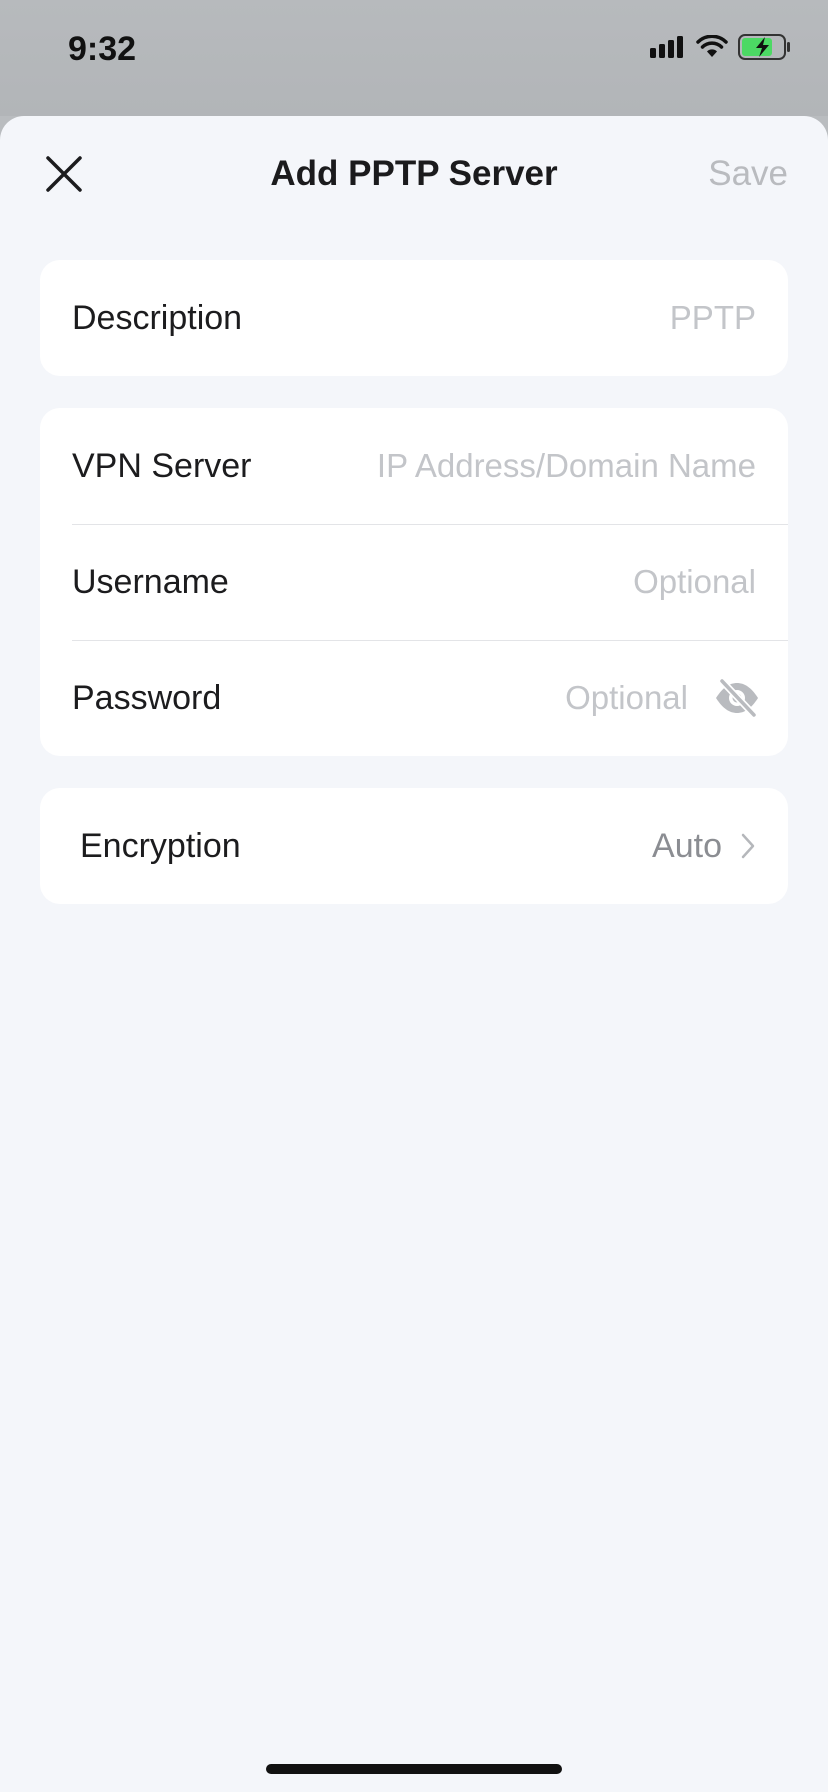 Image resolution: width=828 pixels, height=1792 pixels. I want to click on navigation-bar: Add PPTP Server Save, so click(414, 172).